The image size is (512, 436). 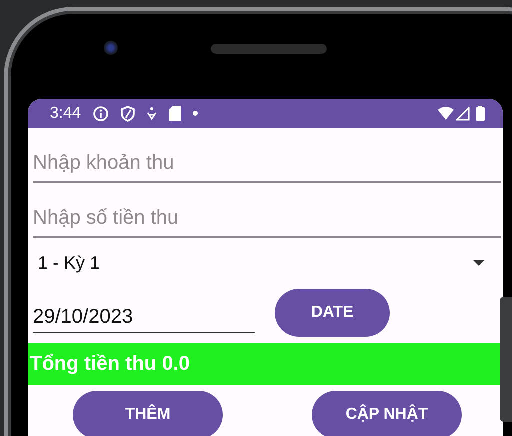 I want to click on wifi-icon, so click(x=446, y=113).